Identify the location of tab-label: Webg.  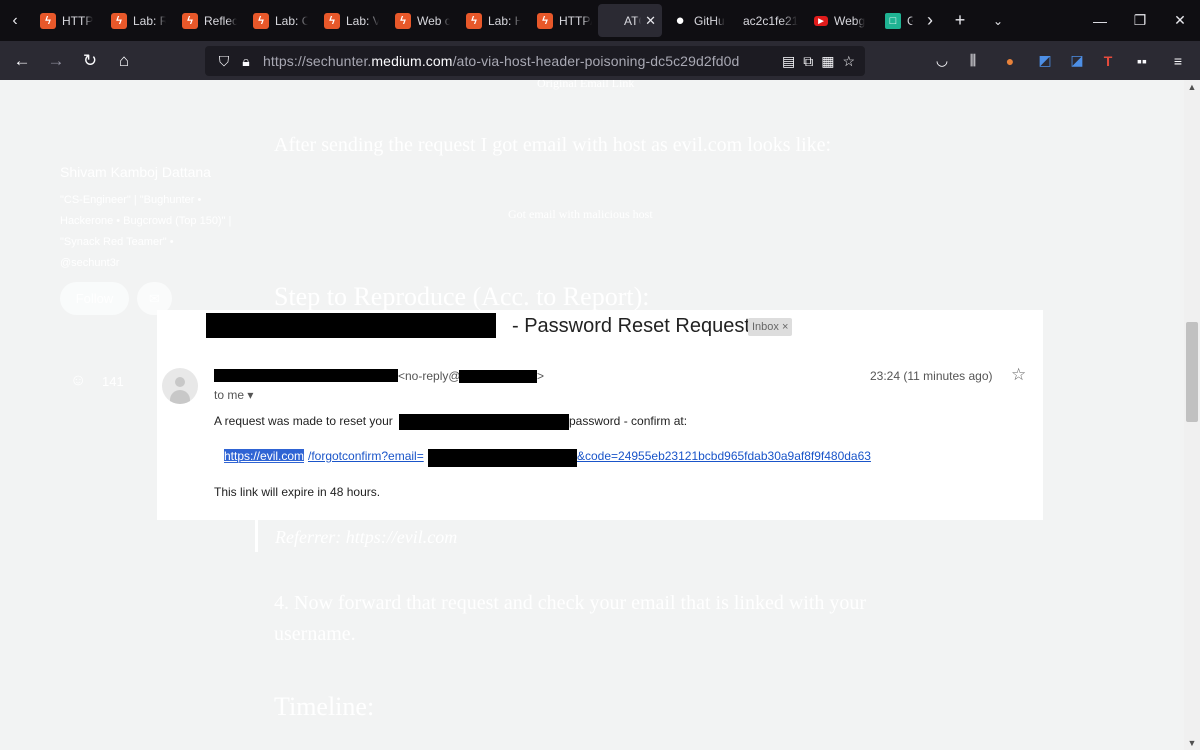
(850, 20).